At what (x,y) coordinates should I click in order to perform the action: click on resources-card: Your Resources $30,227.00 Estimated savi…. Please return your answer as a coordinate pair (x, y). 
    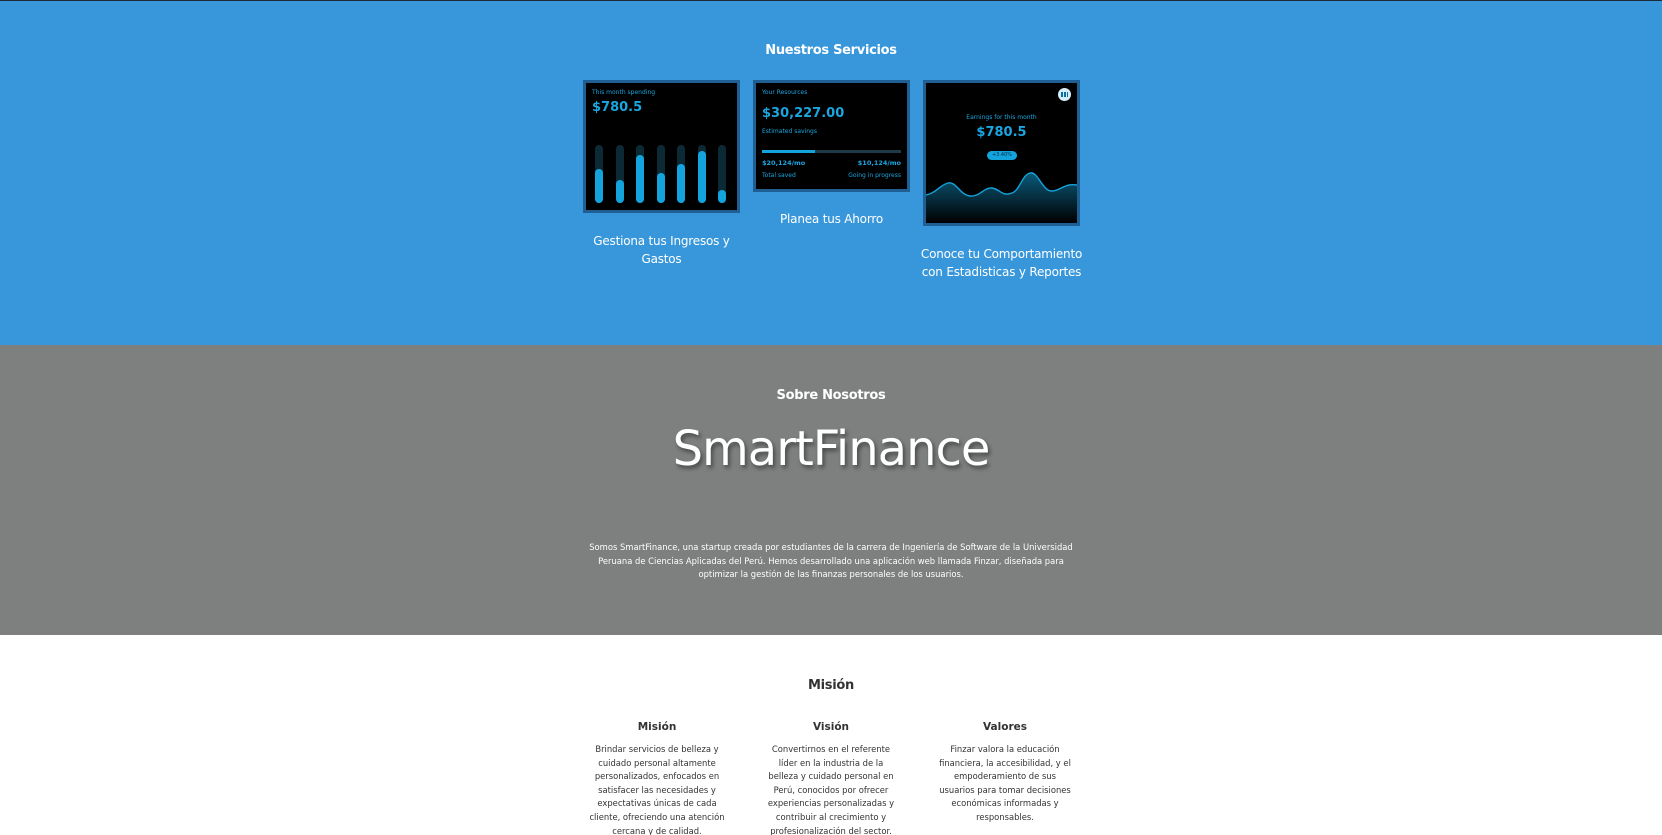
    Looking at the image, I should click on (831, 136).